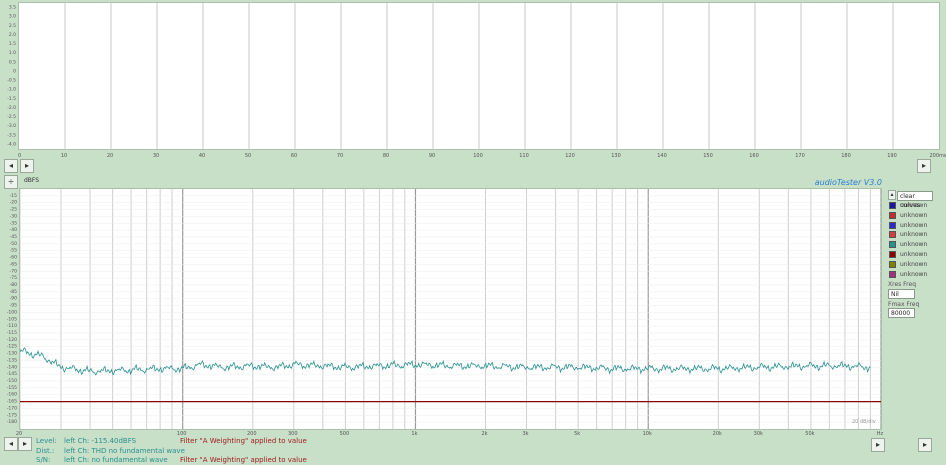  Describe the element at coordinates (12, 8) in the screenshot. I see `time-y-tick-label: 3.5` at that location.